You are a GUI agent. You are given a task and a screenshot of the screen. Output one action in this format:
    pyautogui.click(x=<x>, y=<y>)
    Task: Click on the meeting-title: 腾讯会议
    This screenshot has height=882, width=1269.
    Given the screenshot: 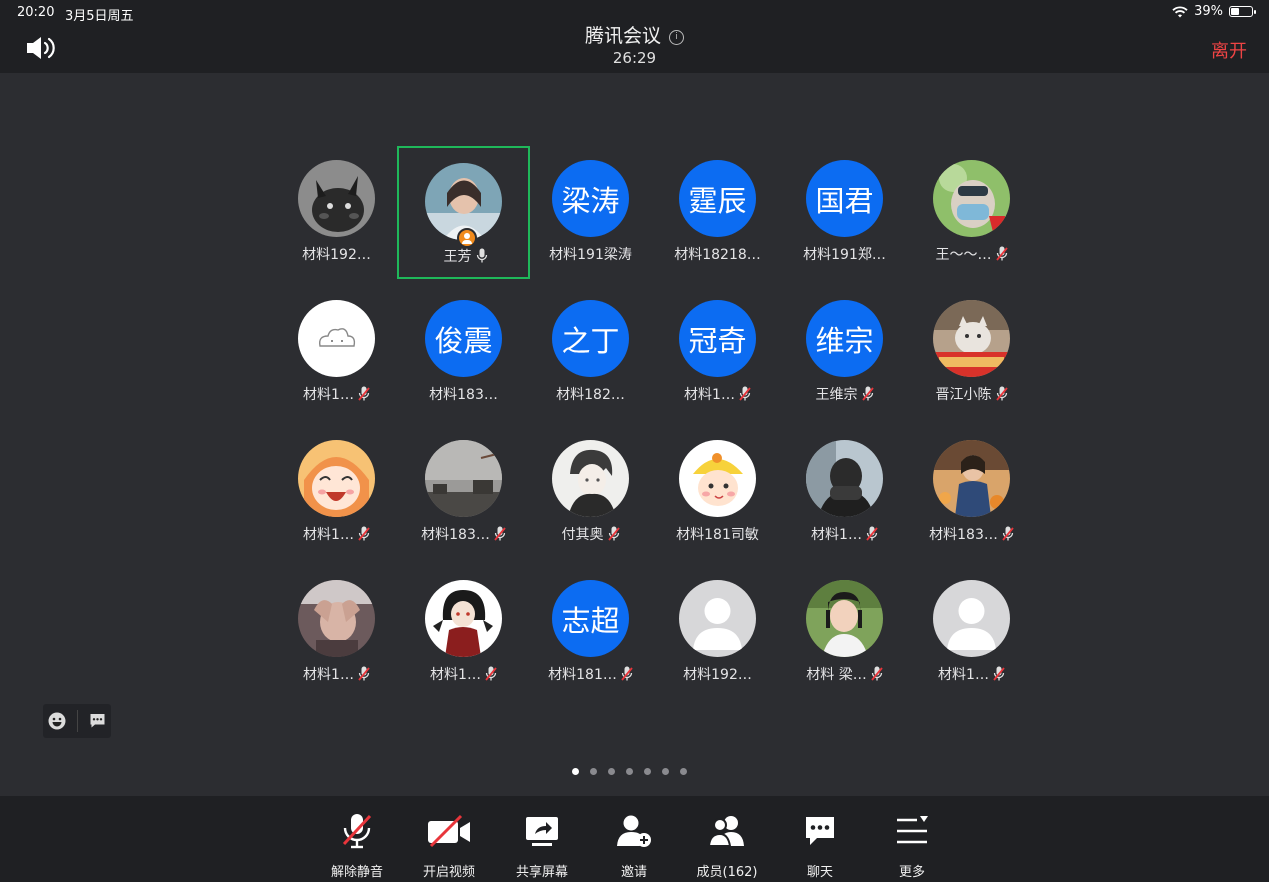 What is the action you would take?
    pyautogui.click(x=622, y=36)
    